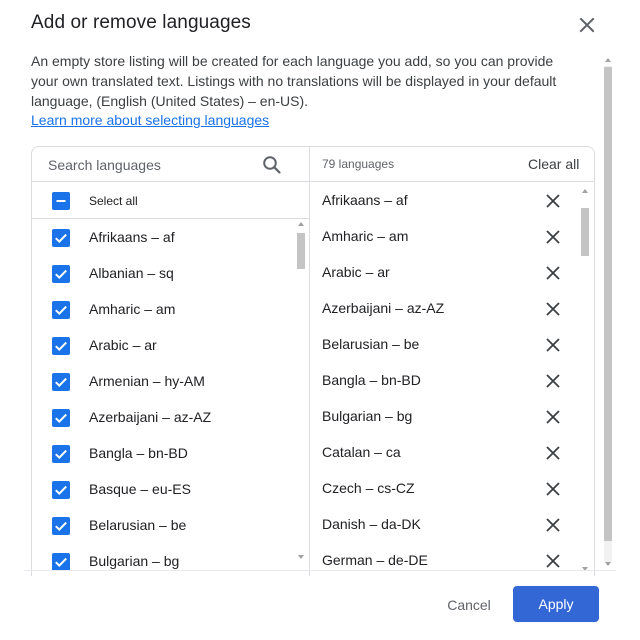 The image size is (640, 640). Describe the element at coordinates (447, 273) in the screenshot. I see `selected-language-item: Arabic – ar` at that location.